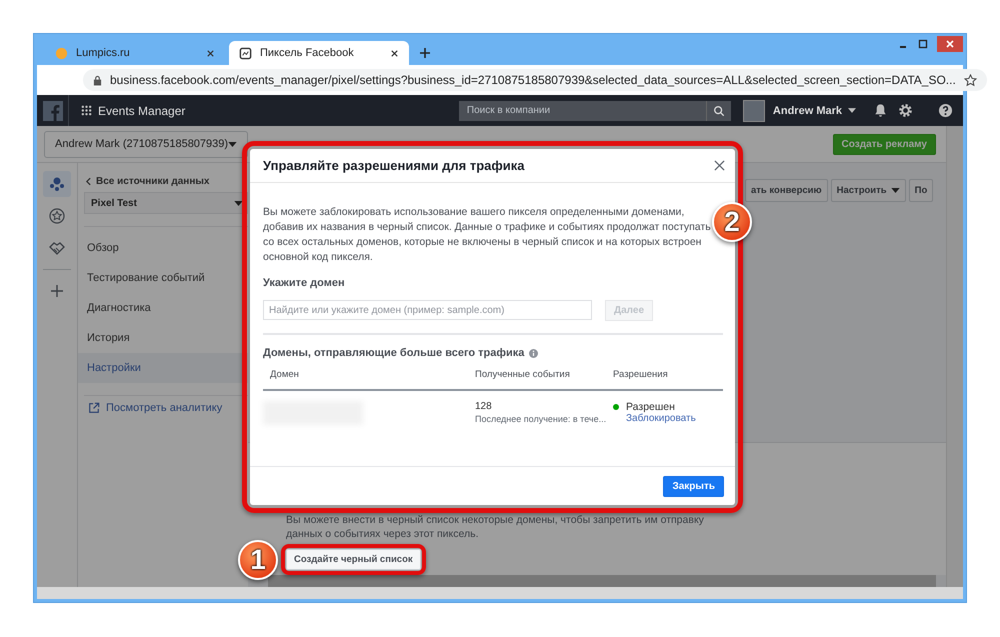 The image size is (1000, 637). What do you see at coordinates (641, 374) in the screenshot?
I see `column-header: Разрешения` at bounding box center [641, 374].